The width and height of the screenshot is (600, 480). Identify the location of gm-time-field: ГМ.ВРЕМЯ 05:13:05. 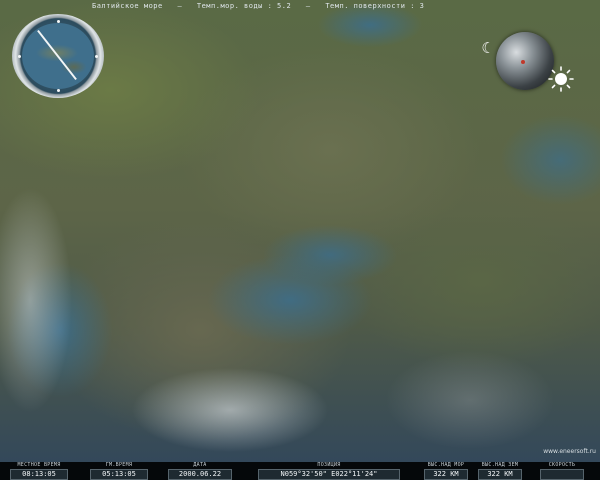
(119, 471).